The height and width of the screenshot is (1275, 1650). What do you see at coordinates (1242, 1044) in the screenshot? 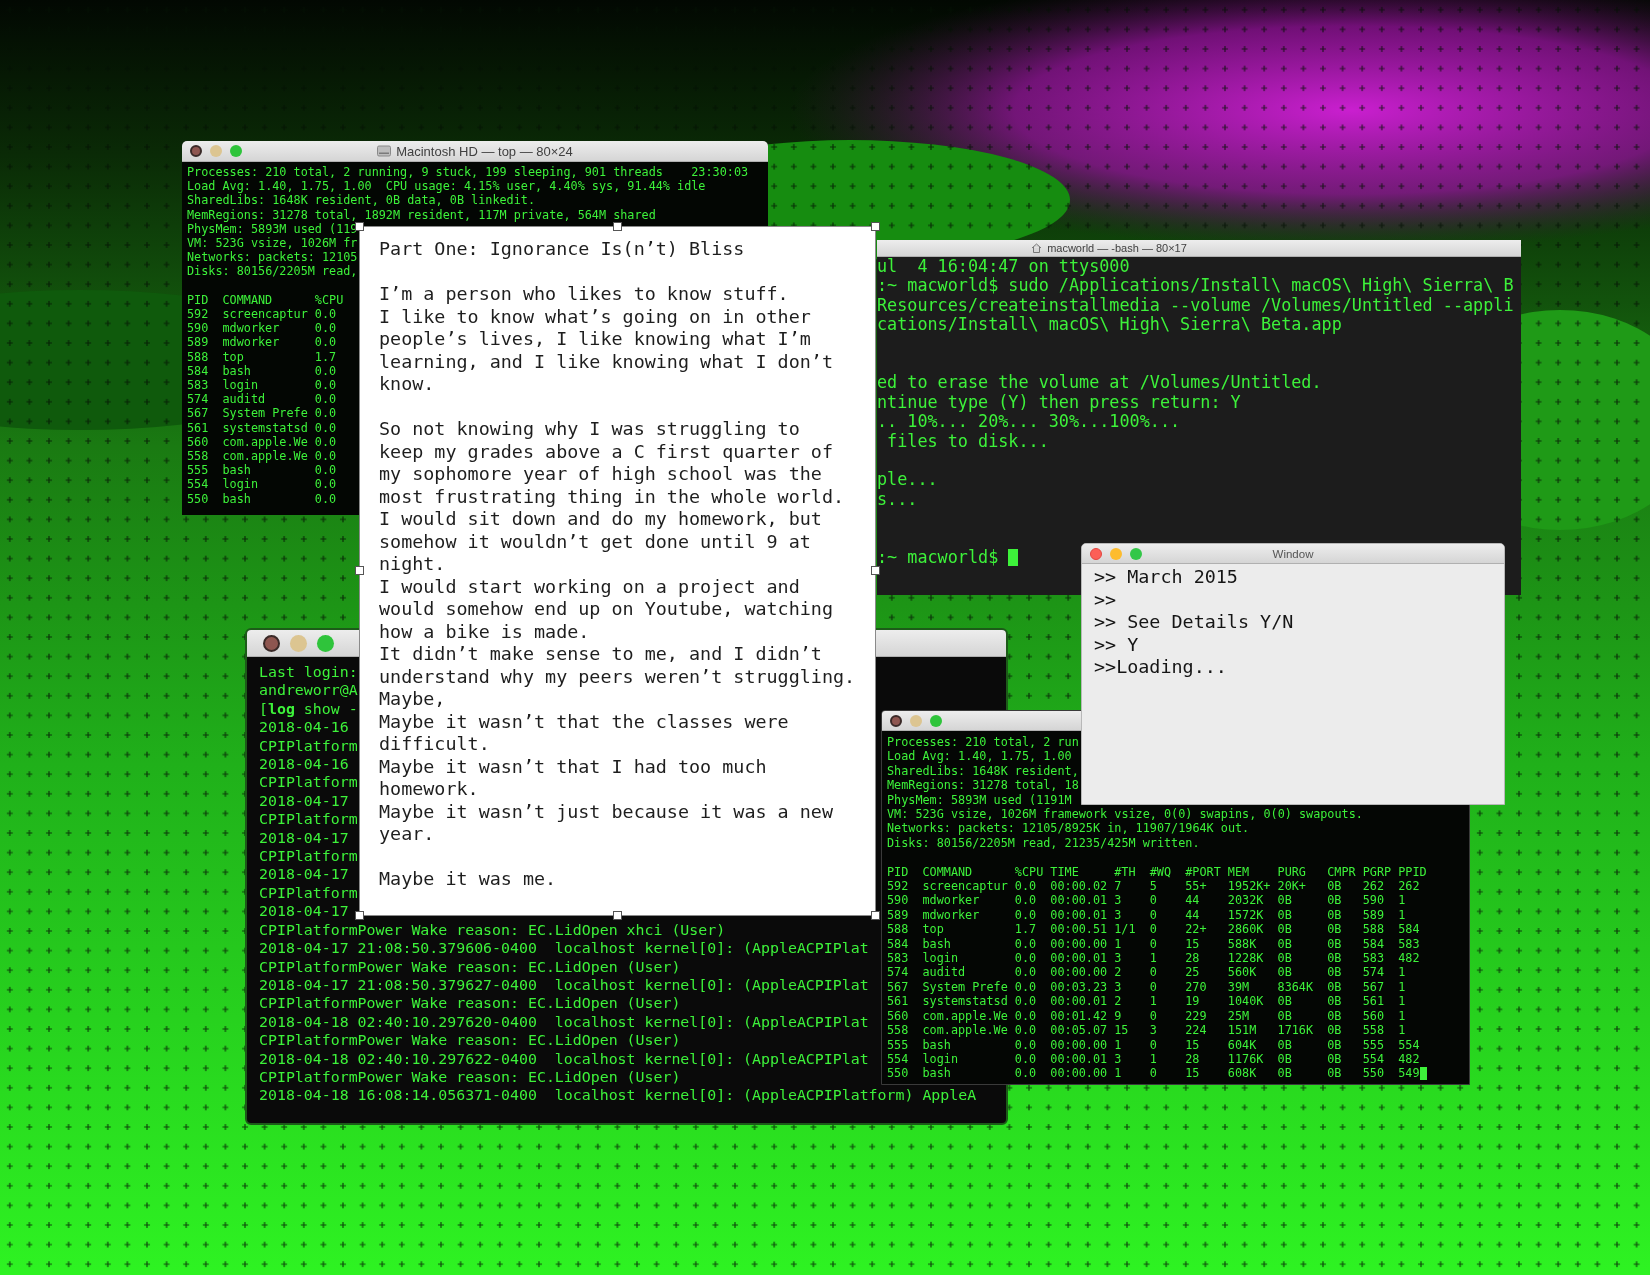
I see `table-cell-text: 604K` at bounding box center [1242, 1044].